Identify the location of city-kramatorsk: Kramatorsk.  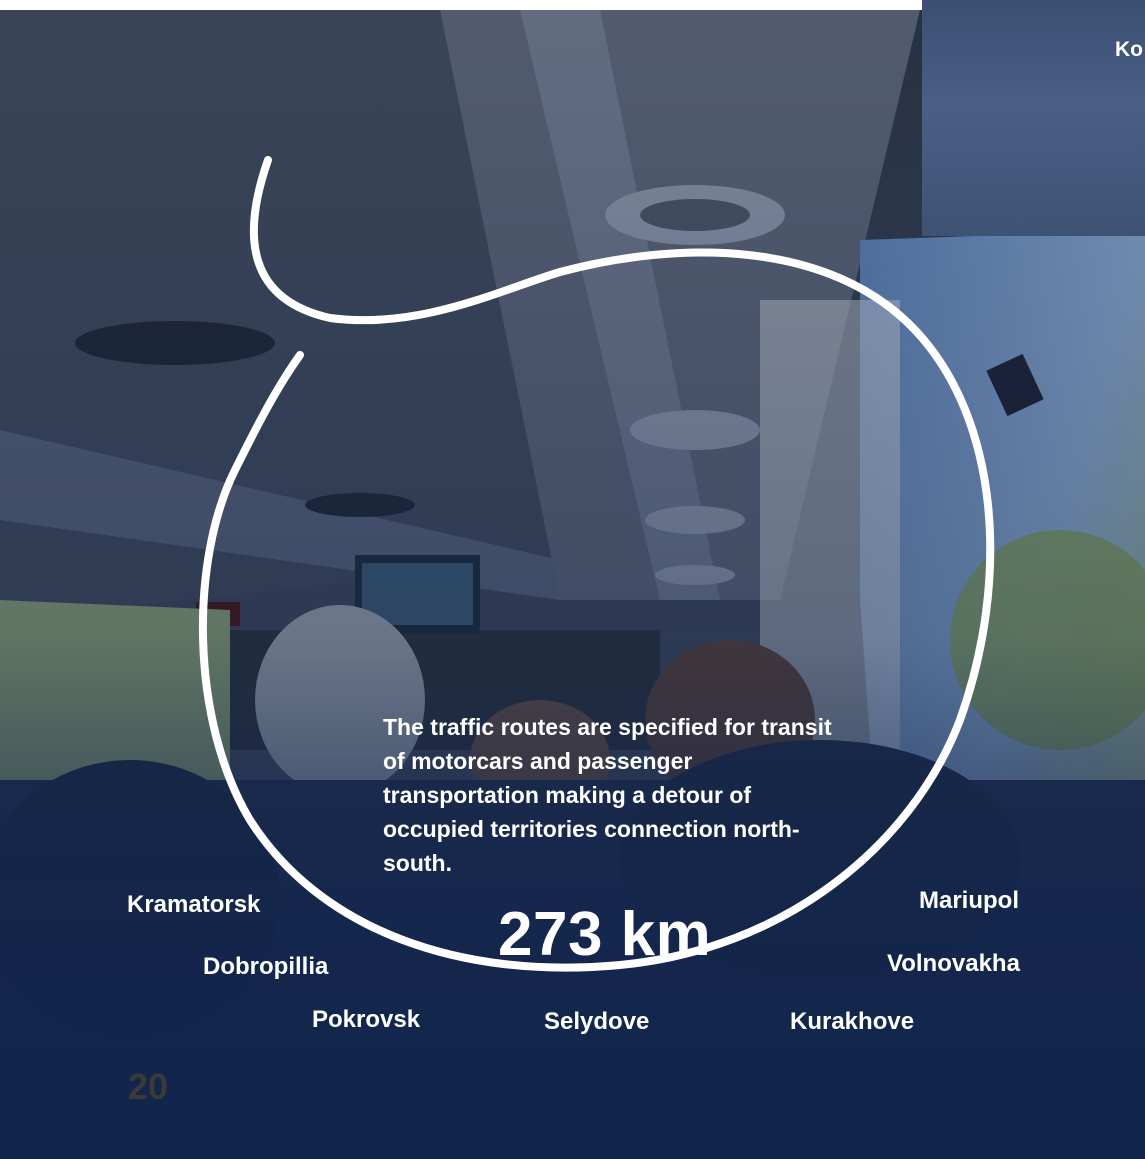
(194, 904).